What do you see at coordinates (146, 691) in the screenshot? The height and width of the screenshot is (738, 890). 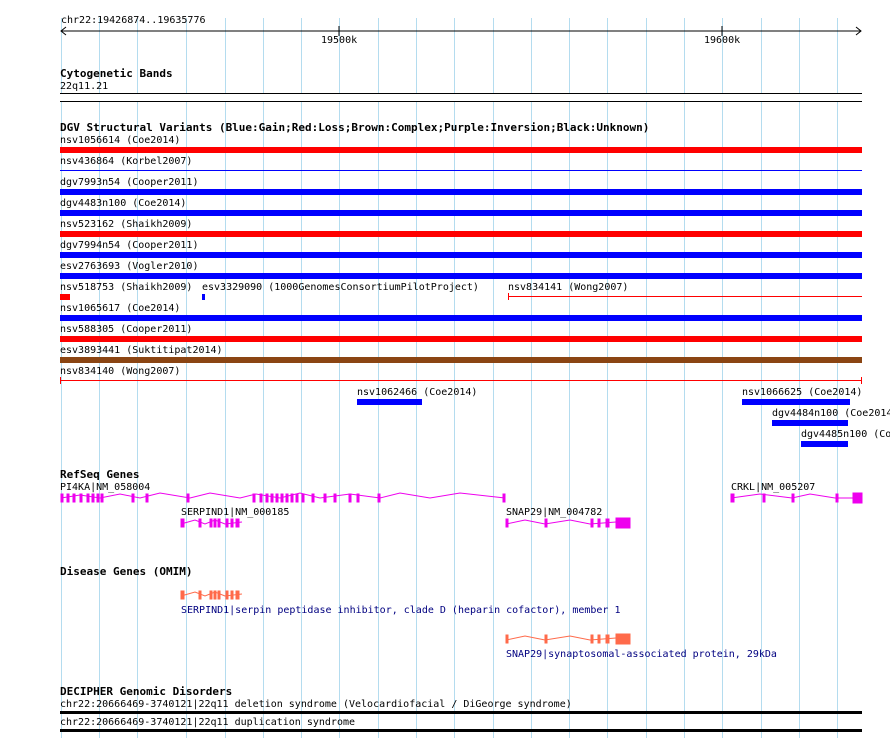 I see `decipher-track-title: DECIPHER Genomic Disorders` at bounding box center [146, 691].